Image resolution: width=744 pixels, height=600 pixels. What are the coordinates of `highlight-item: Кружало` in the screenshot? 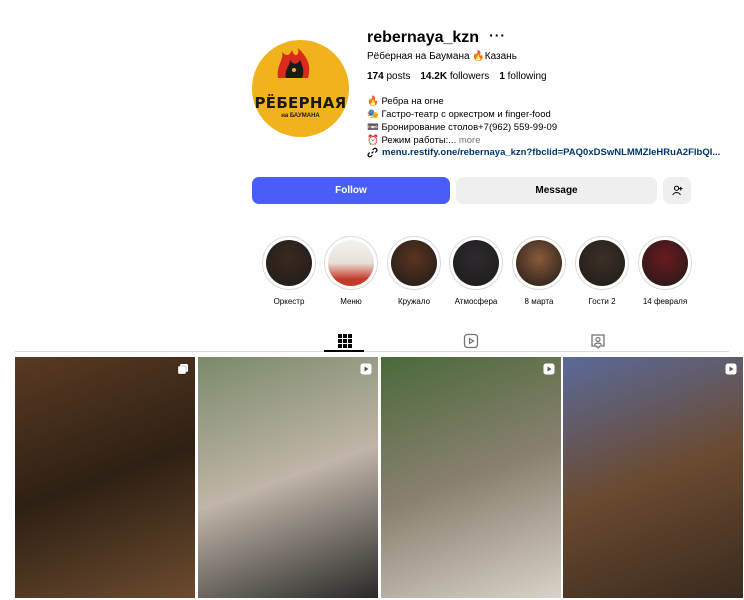 It's located at (414, 271).